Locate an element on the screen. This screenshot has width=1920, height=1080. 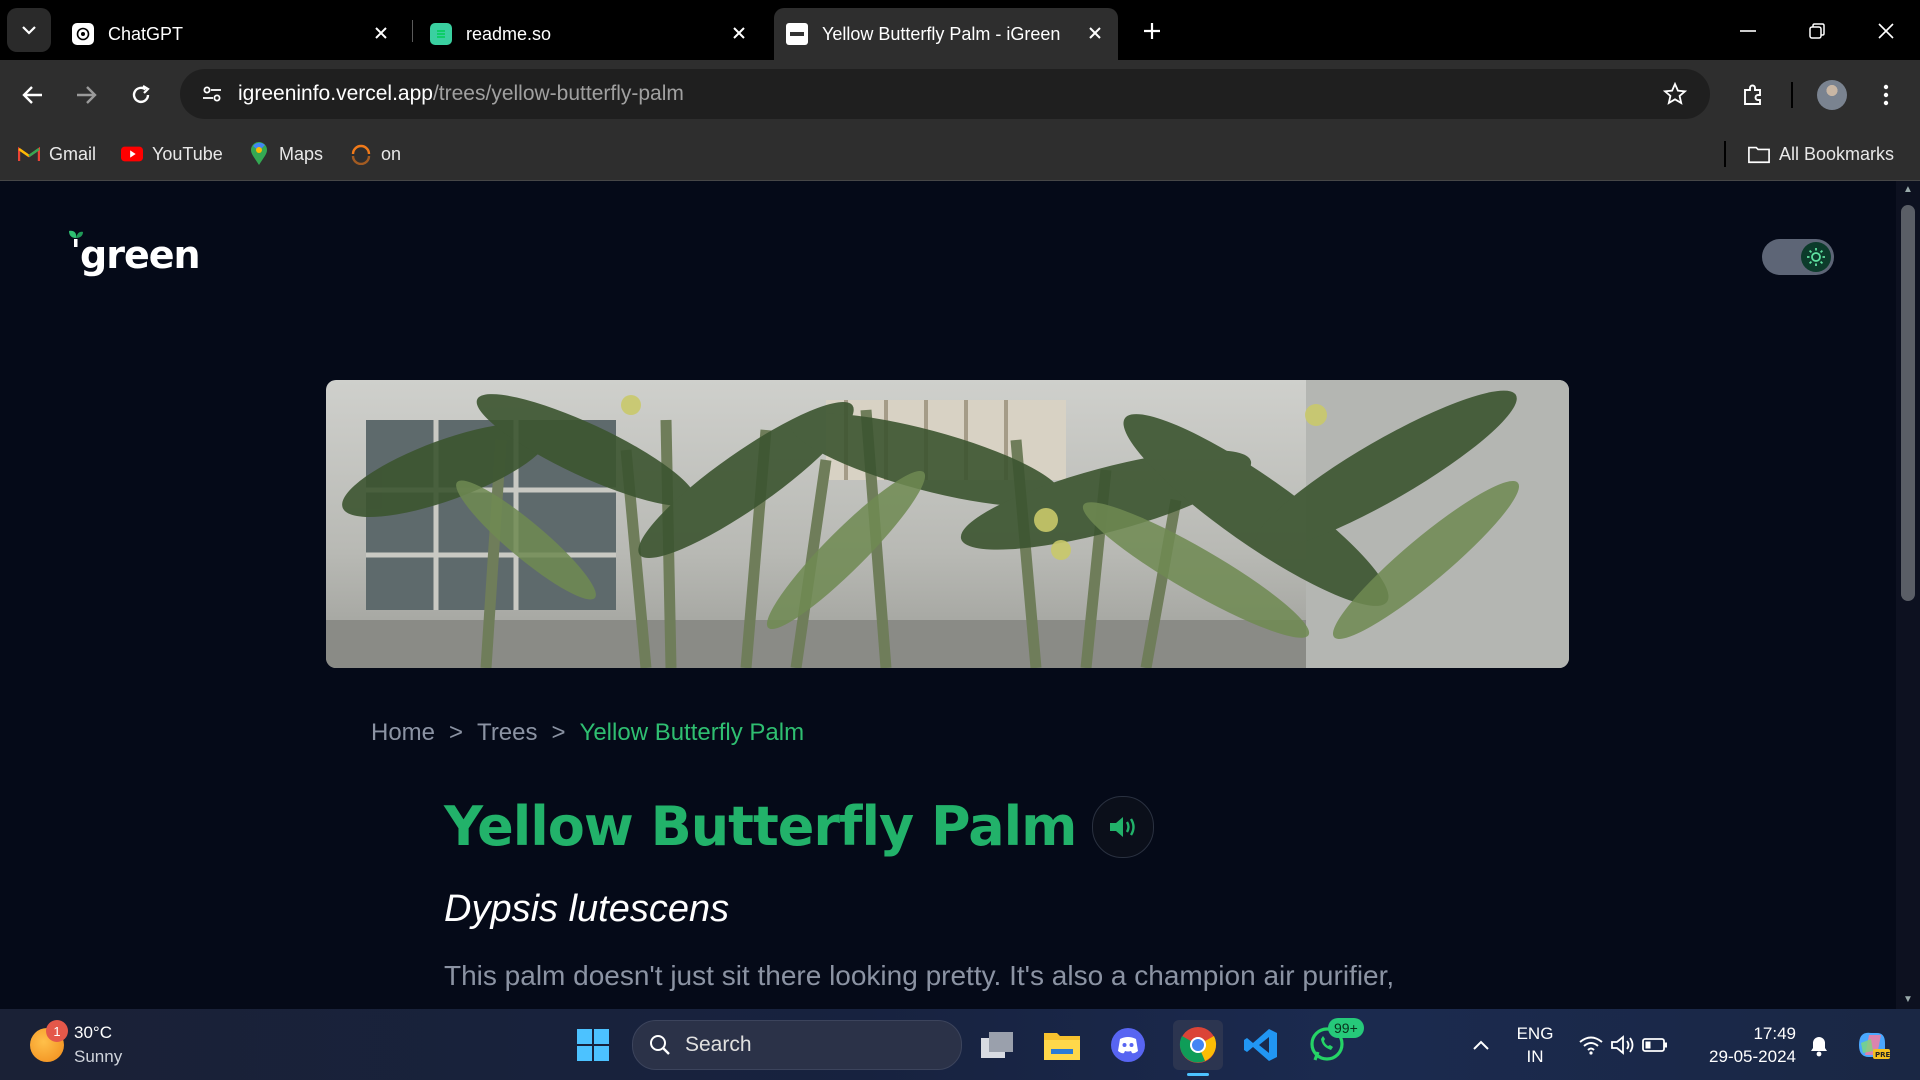
copilot-icon: PRE is located at coordinates (1875, 1045).